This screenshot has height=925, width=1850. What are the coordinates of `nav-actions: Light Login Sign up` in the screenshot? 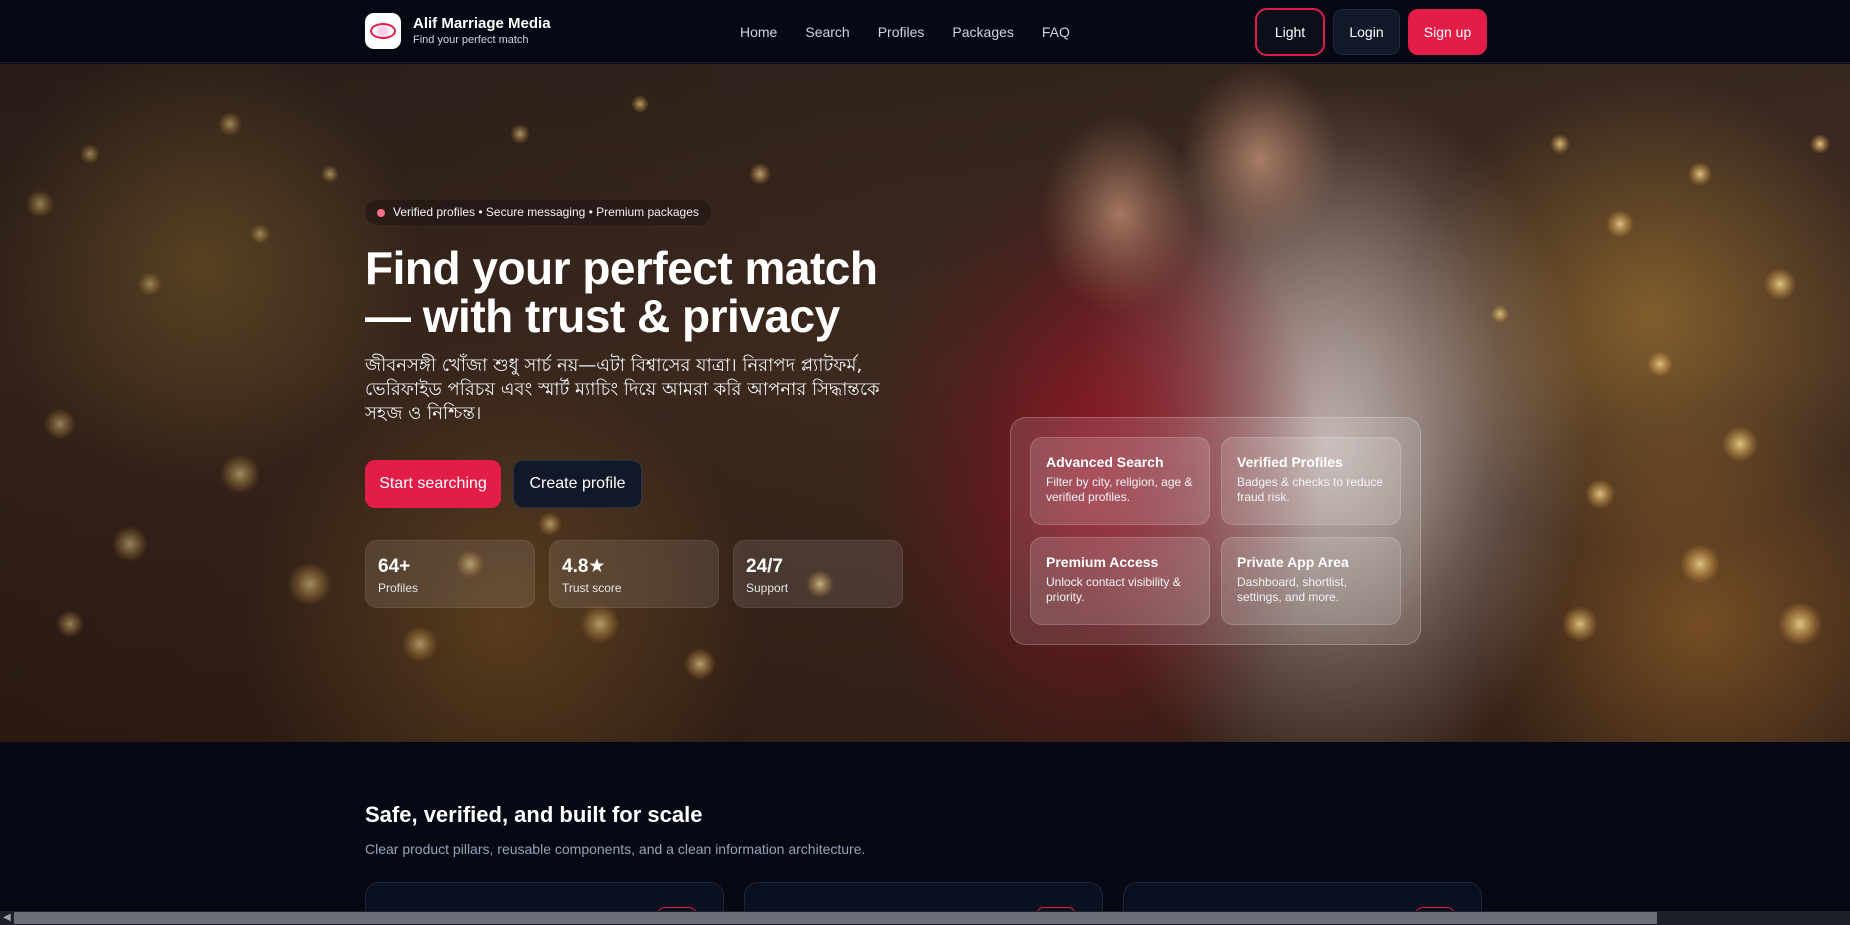 It's located at (1371, 32).